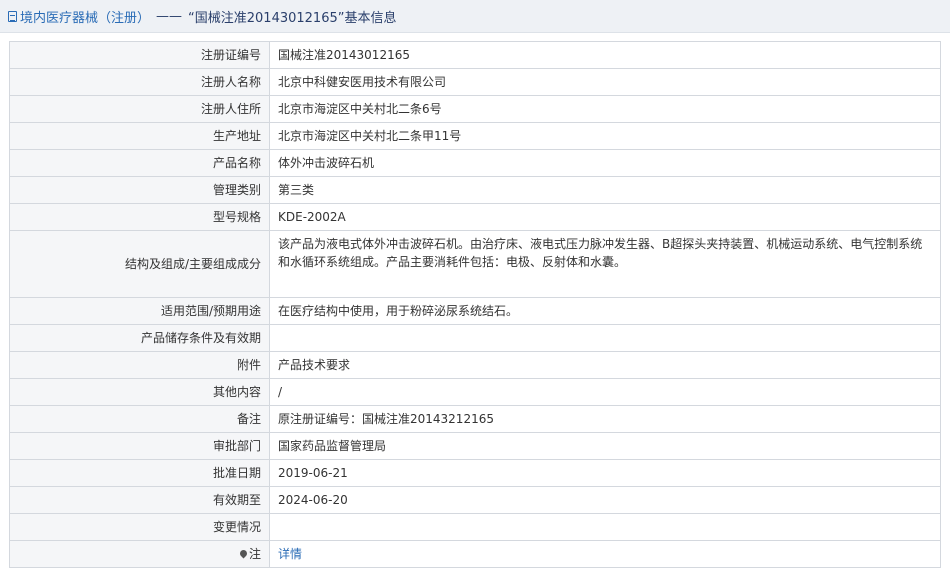 The width and height of the screenshot is (950, 579). Describe the element at coordinates (605, 217) in the screenshot. I see `row-value-model-spec: KDE-2002A` at that location.